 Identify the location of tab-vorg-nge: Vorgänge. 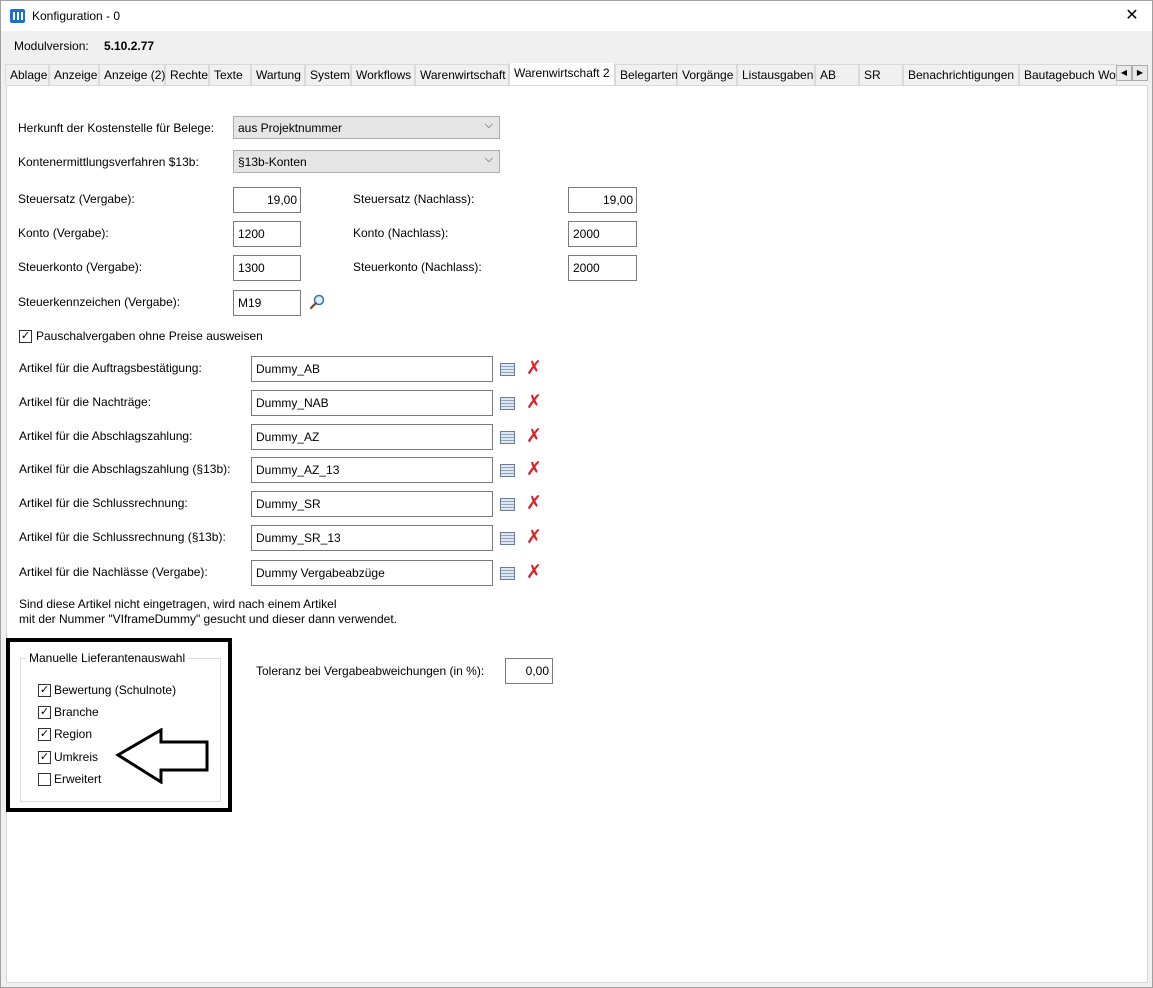
(707, 74).